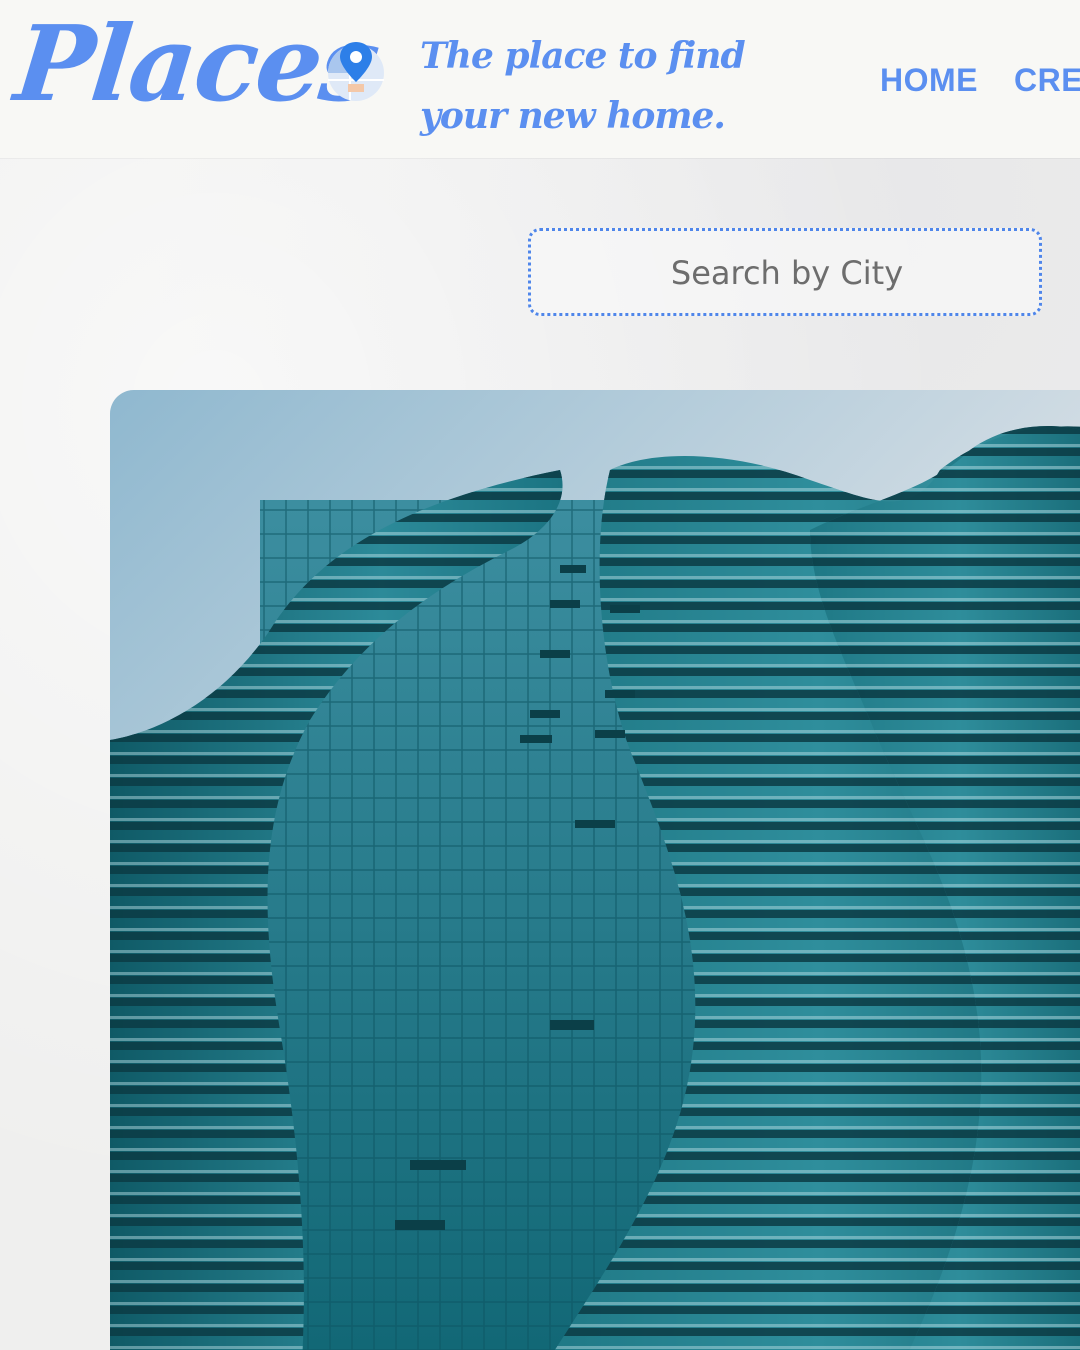  What do you see at coordinates (573, 116) in the screenshot?
I see `tagline-line-2: your new home.` at bounding box center [573, 116].